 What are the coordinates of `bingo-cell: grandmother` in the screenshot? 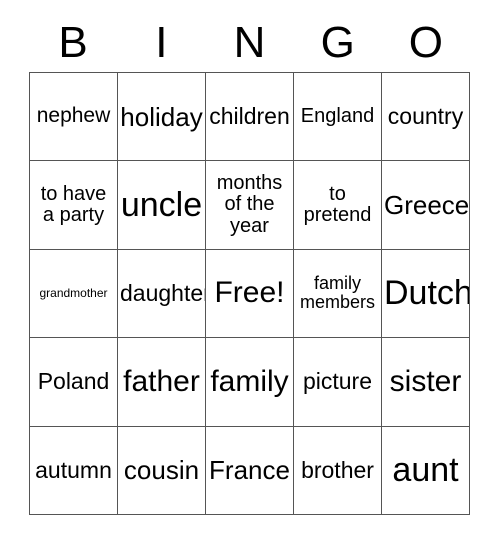 It's located at (74, 294).